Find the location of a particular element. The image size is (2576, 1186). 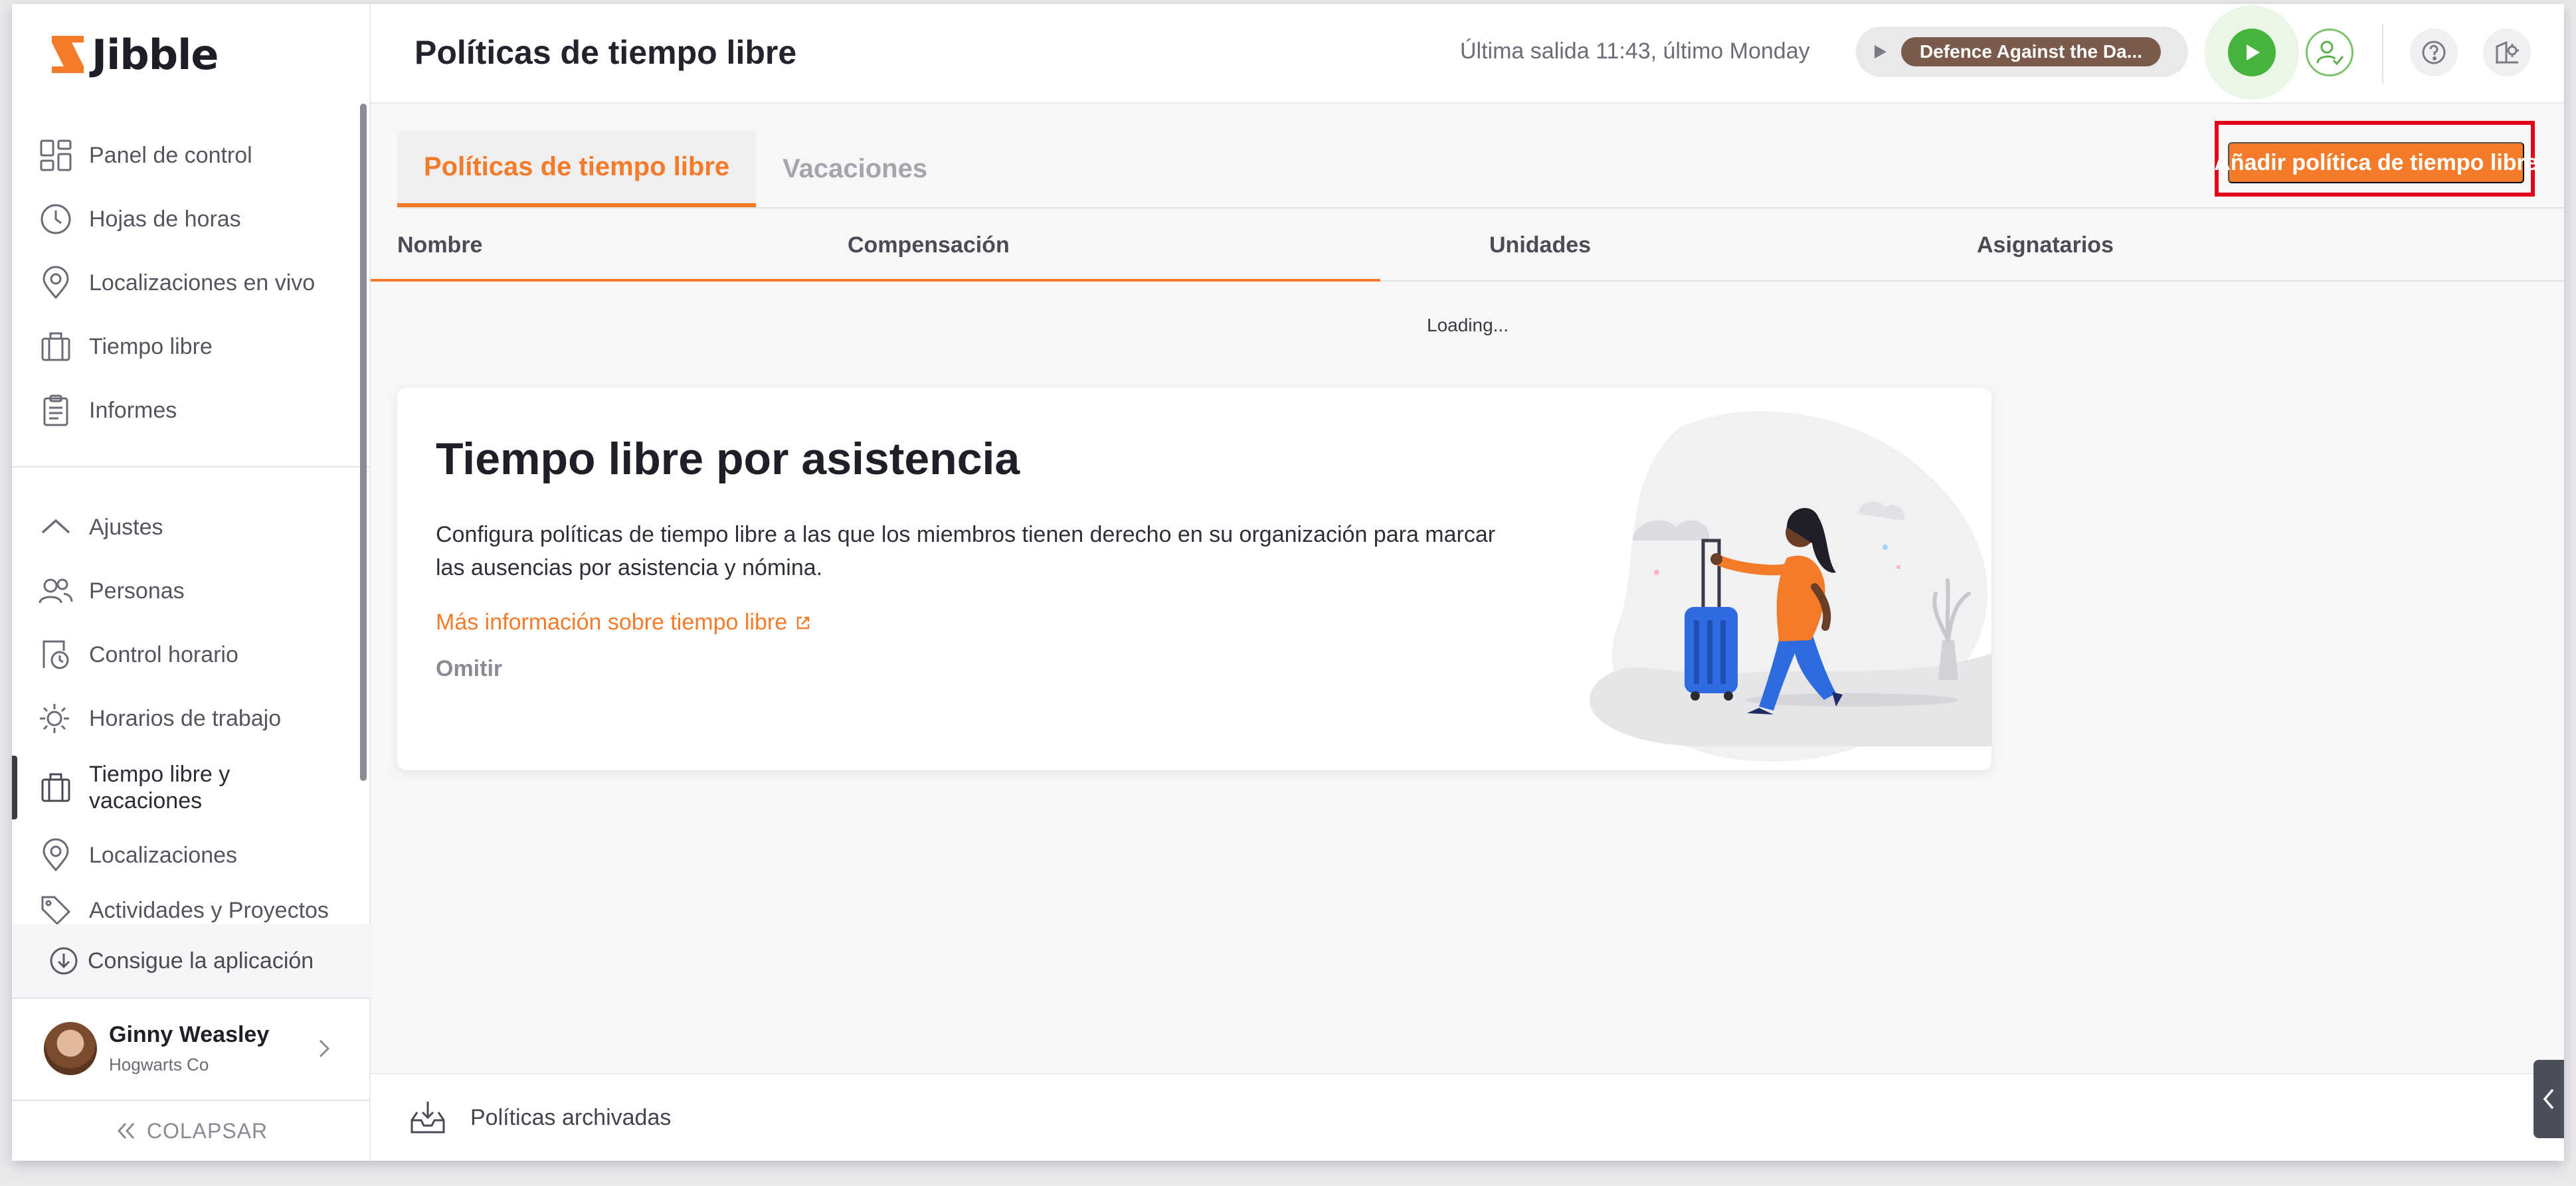

chevron-left-icon is located at coordinates (2548, 1099).